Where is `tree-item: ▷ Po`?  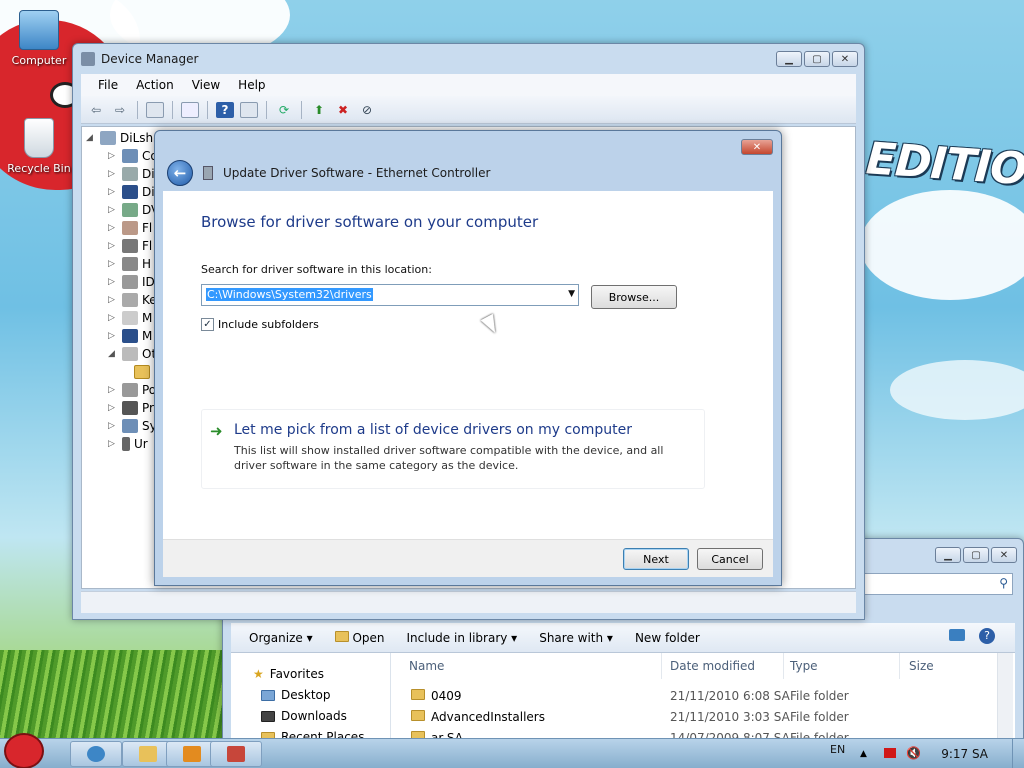 tree-item: ▷ Po is located at coordinates (132, 390).